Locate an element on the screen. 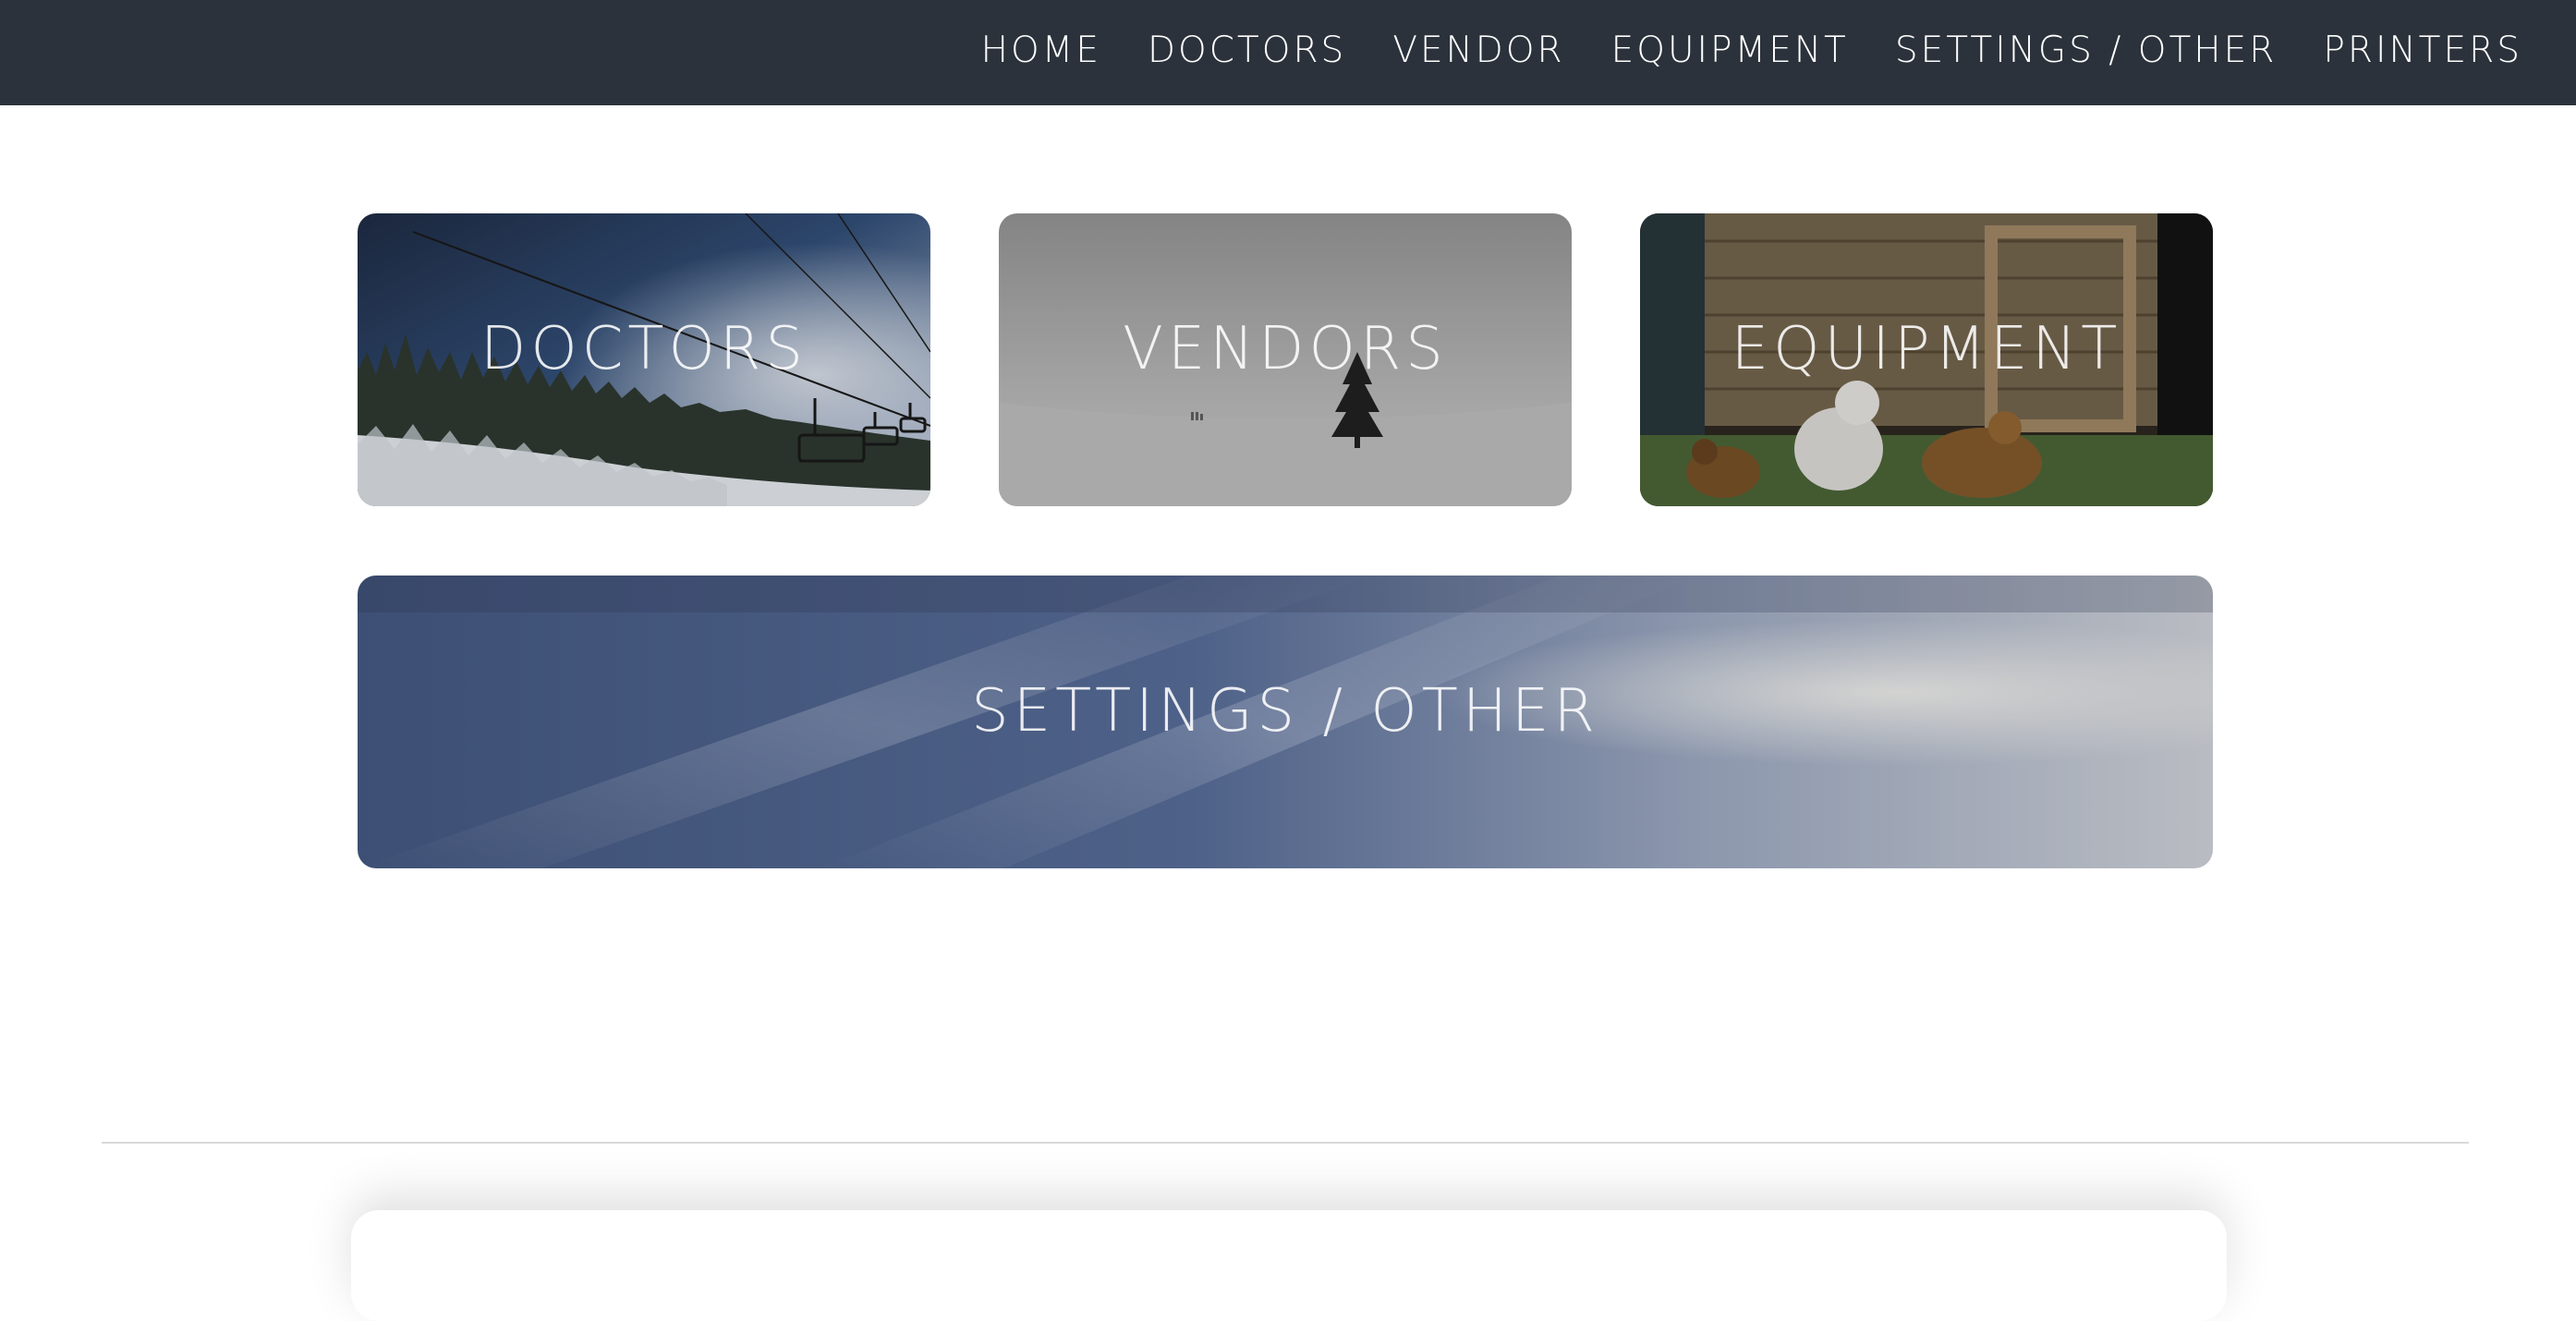 Image resolution: width=2576 pixels, height=1321 pixels. nav-link-settings-other: SETTINGS / OTHER is located at coordinates (2086, 50).